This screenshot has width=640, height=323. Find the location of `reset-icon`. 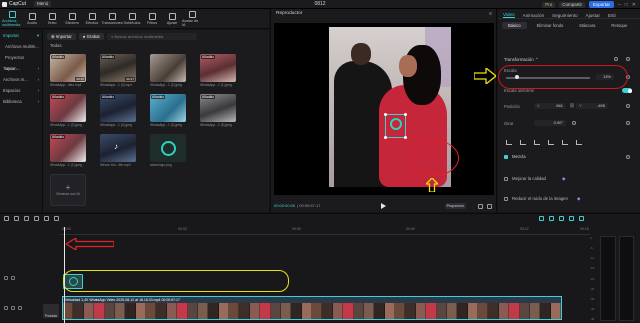

reset-icon is located at coordinates (616, 59).